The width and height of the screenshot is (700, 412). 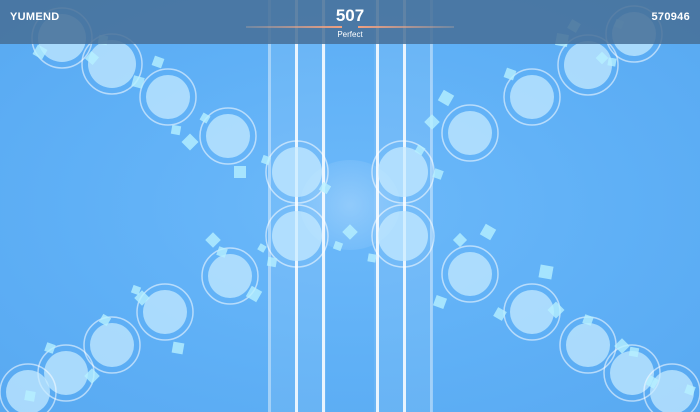 I want to click on judgement-label: Perfect, so click(x=350, y=34).